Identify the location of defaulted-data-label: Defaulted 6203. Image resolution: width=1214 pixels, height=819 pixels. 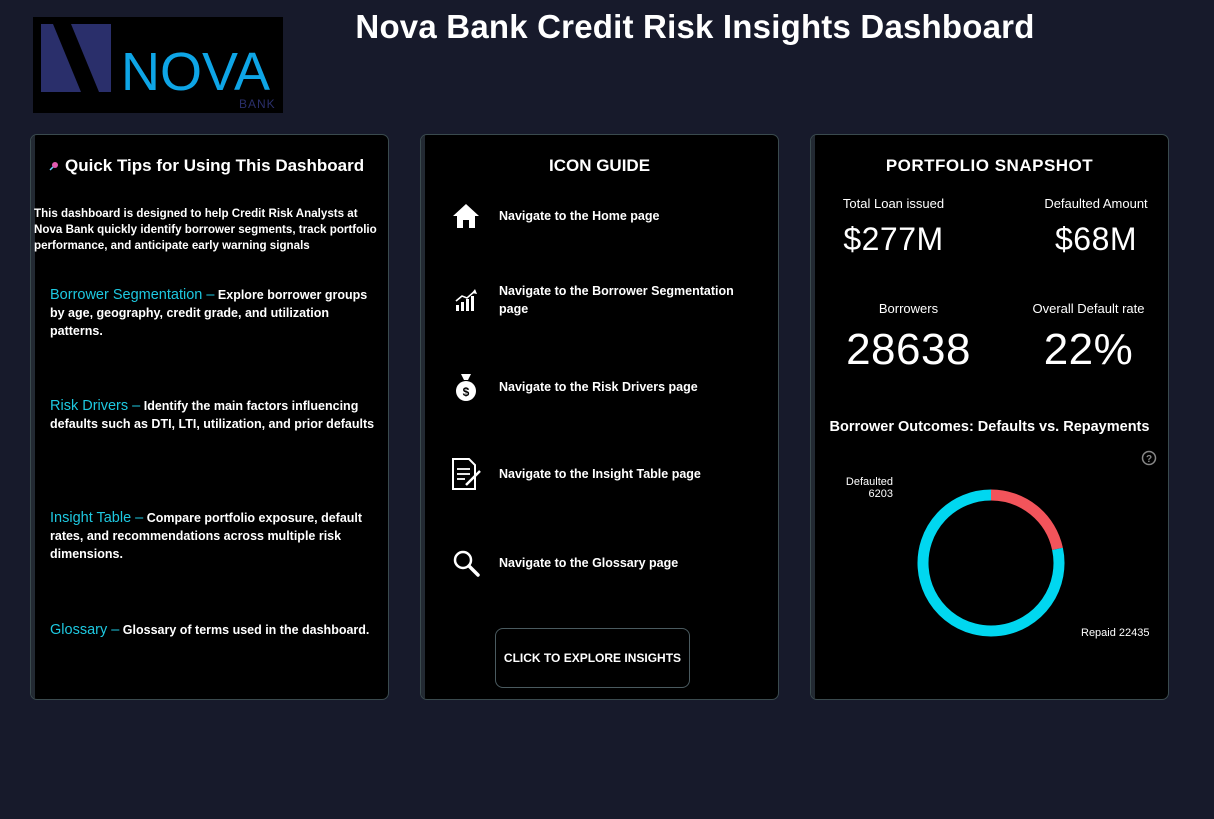
(860, 488).